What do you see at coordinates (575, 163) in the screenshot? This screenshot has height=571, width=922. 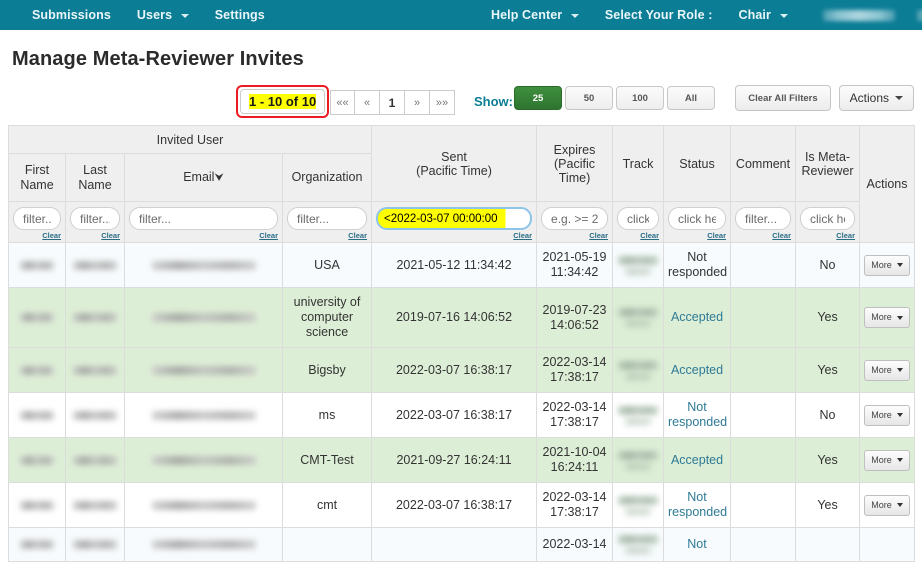 I see `col-header-expires: Expires (Pacific Time)` at bounding box center [575, 163].